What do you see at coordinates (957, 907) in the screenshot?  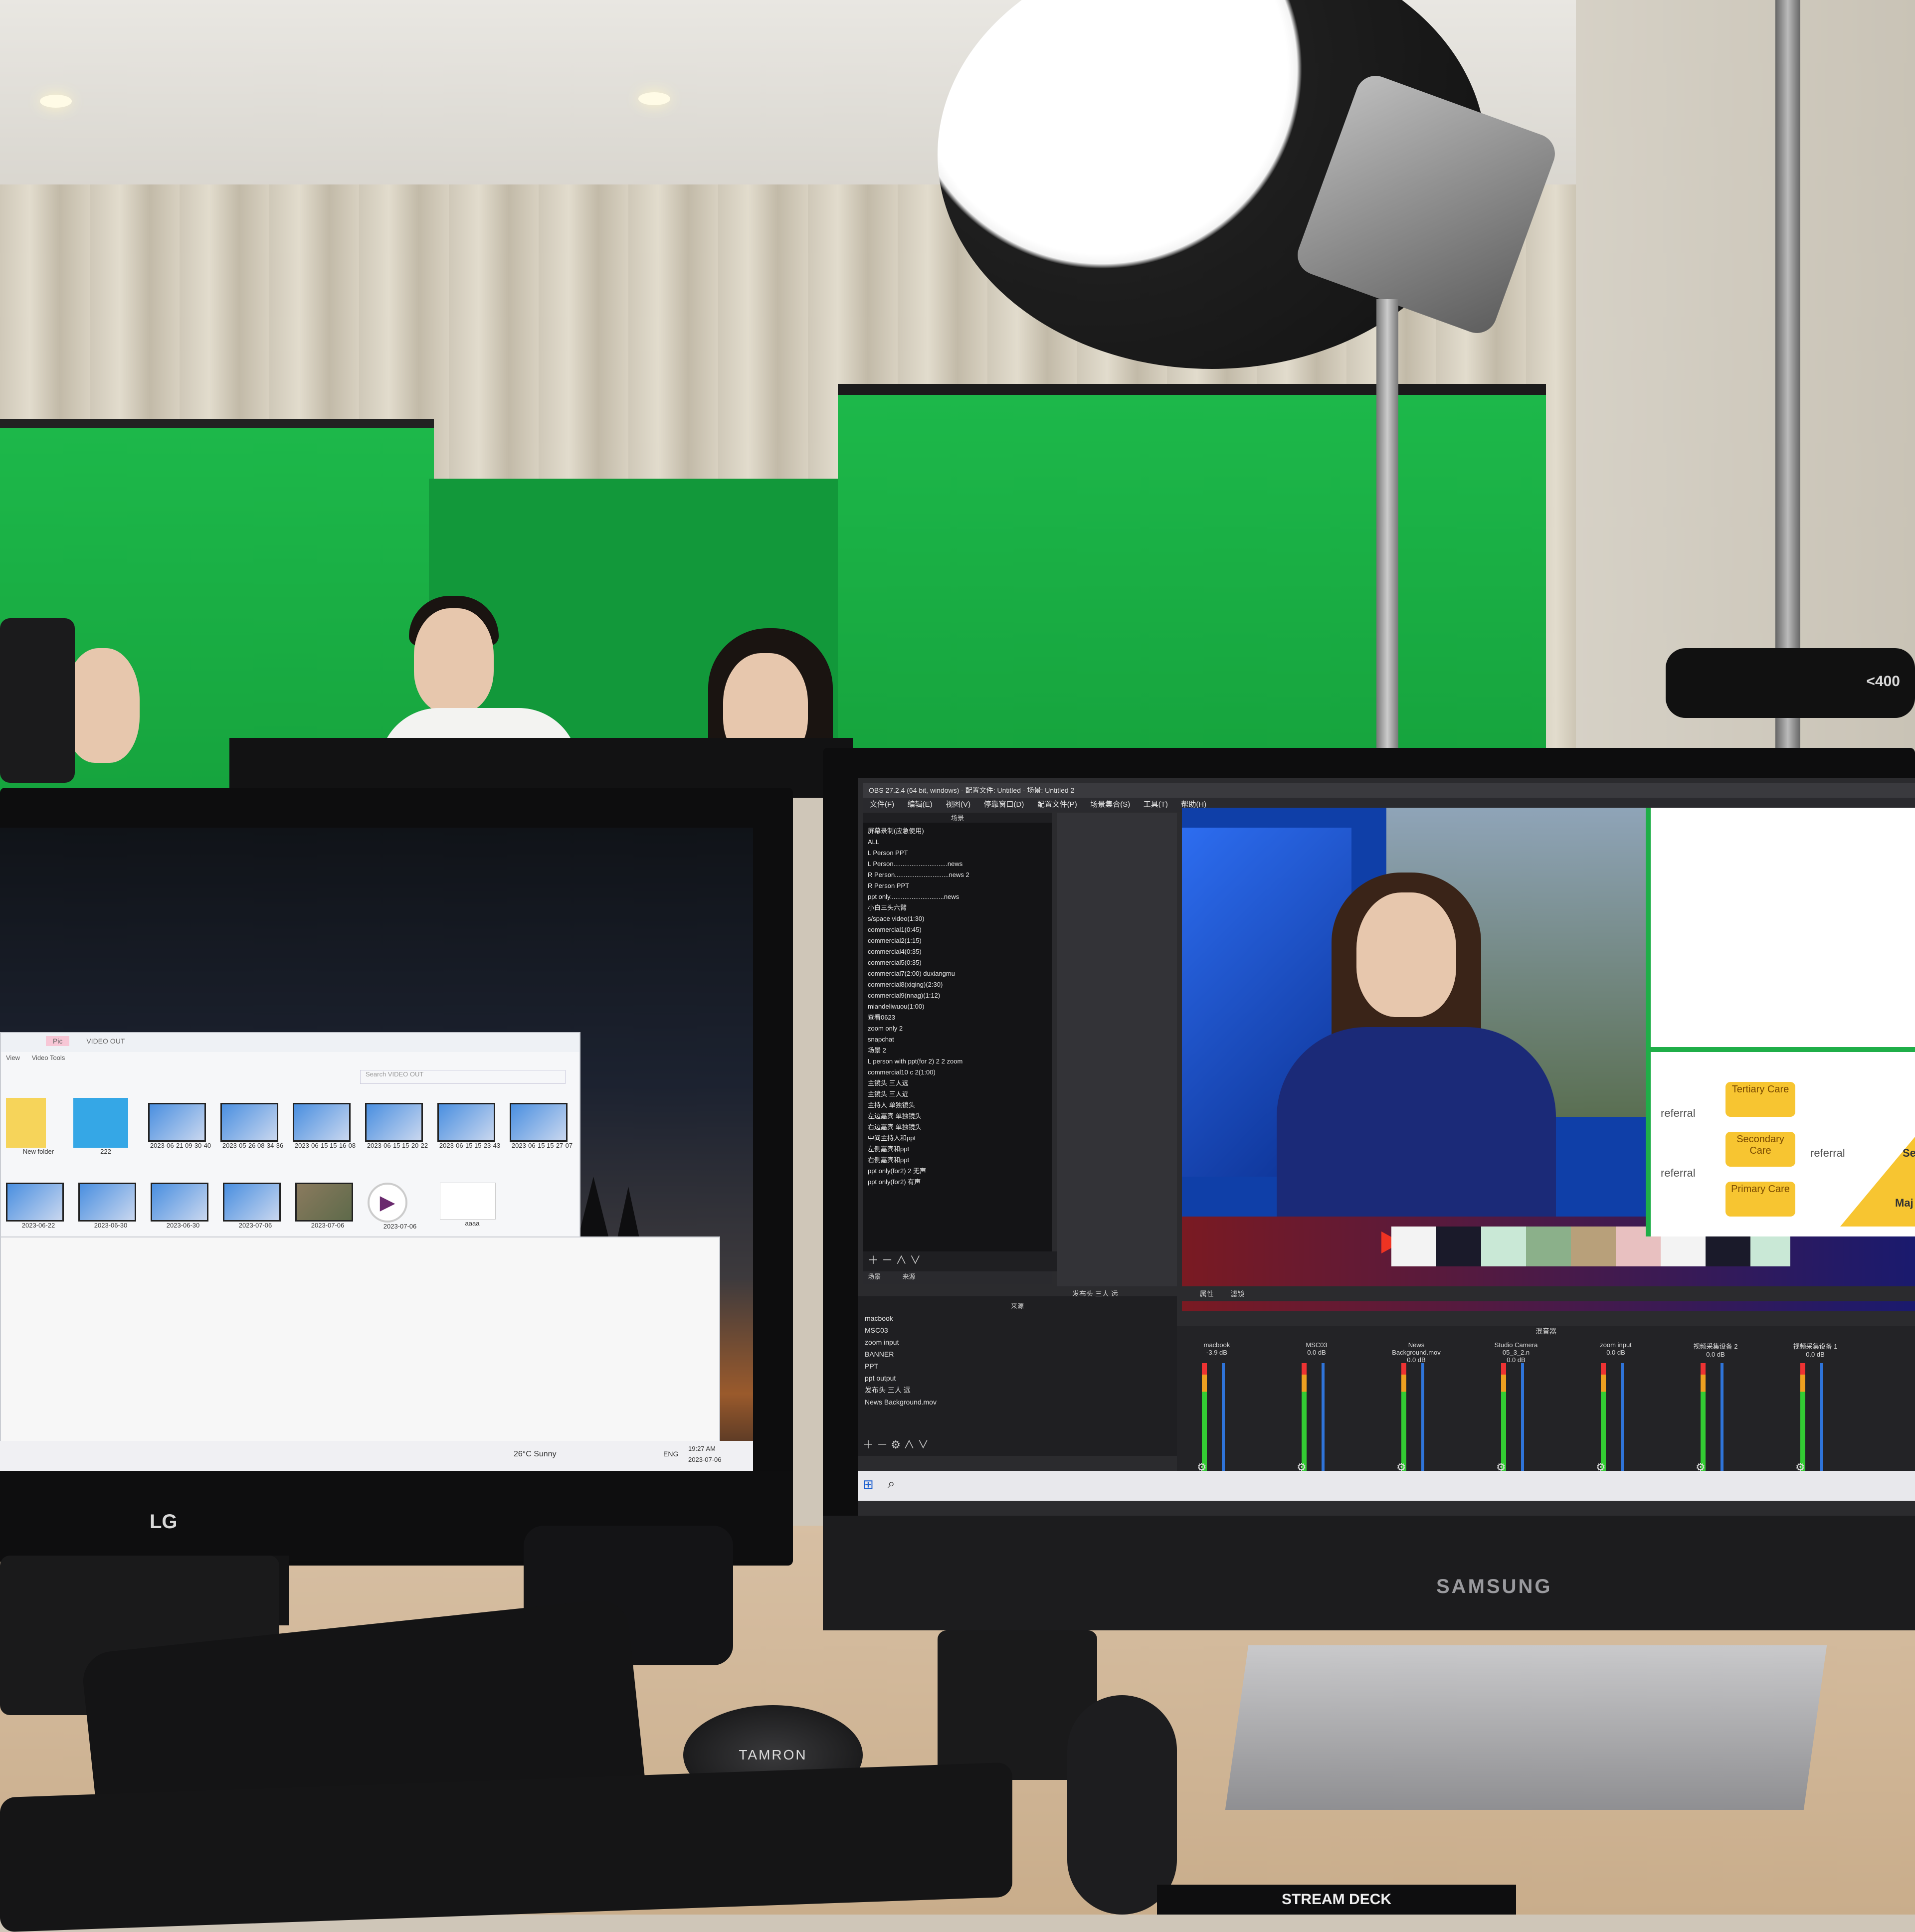 I see `scene-item: 小白三头六臂` at bounding box center [957, 907].